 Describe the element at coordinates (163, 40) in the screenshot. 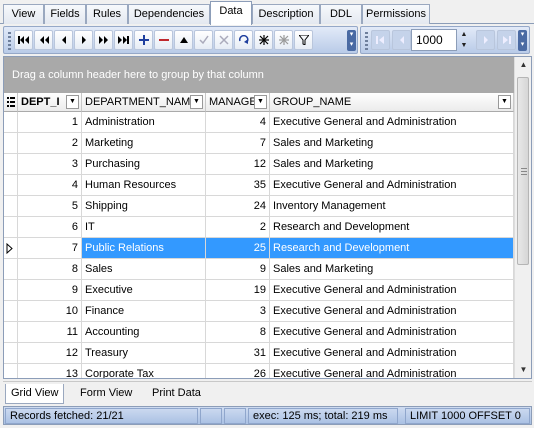

I see `delete-icon` at that location.